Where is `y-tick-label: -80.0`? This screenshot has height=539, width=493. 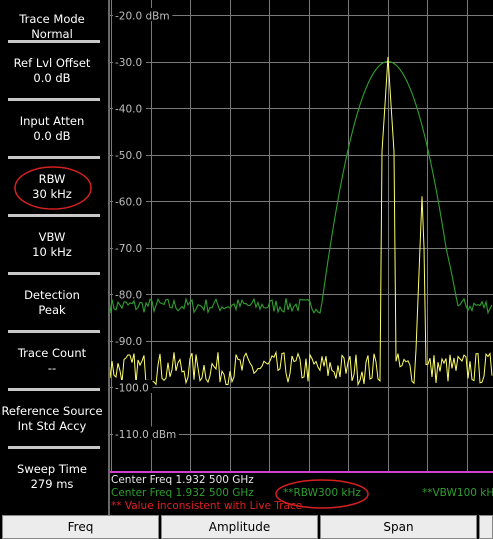
y-tick-label: -80.0 is located at coordinates (128, 296).